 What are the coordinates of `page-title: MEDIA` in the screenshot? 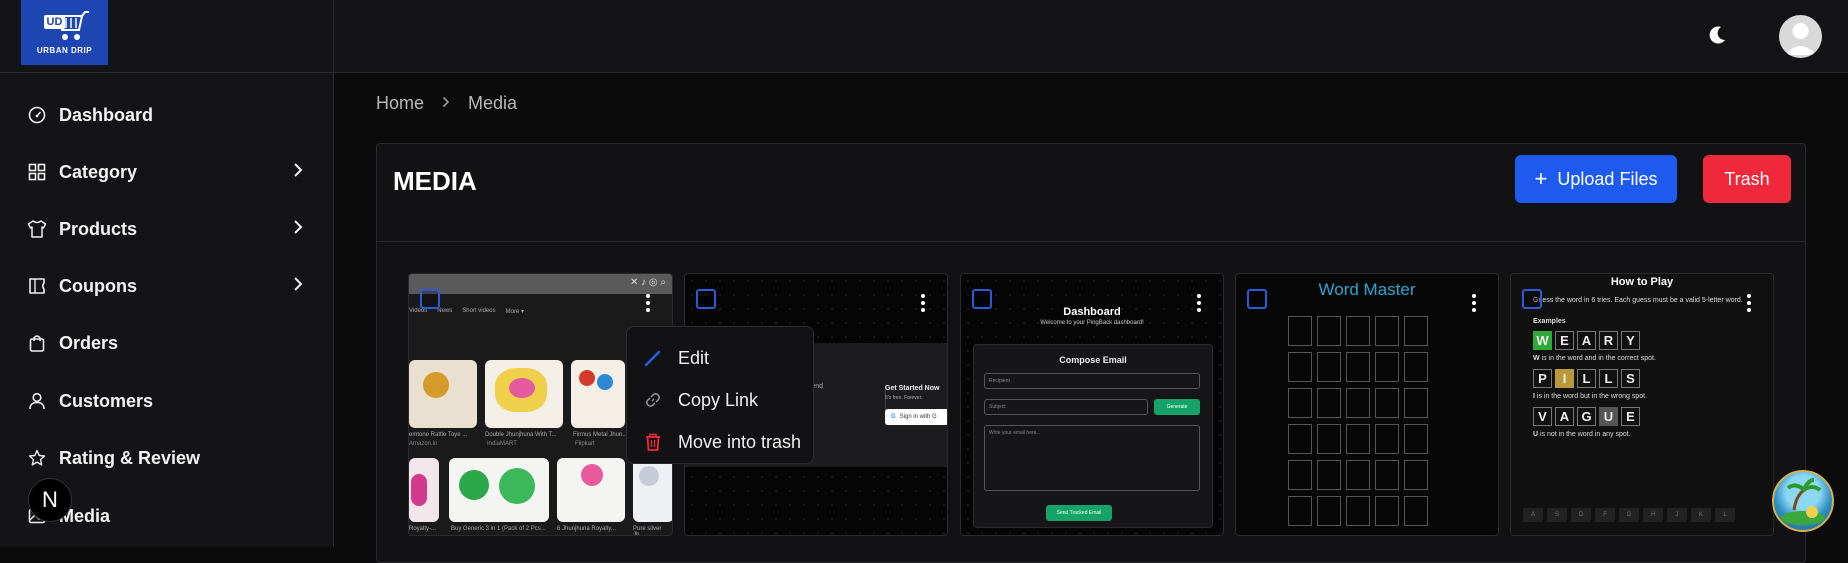 It's located at (435, 181).